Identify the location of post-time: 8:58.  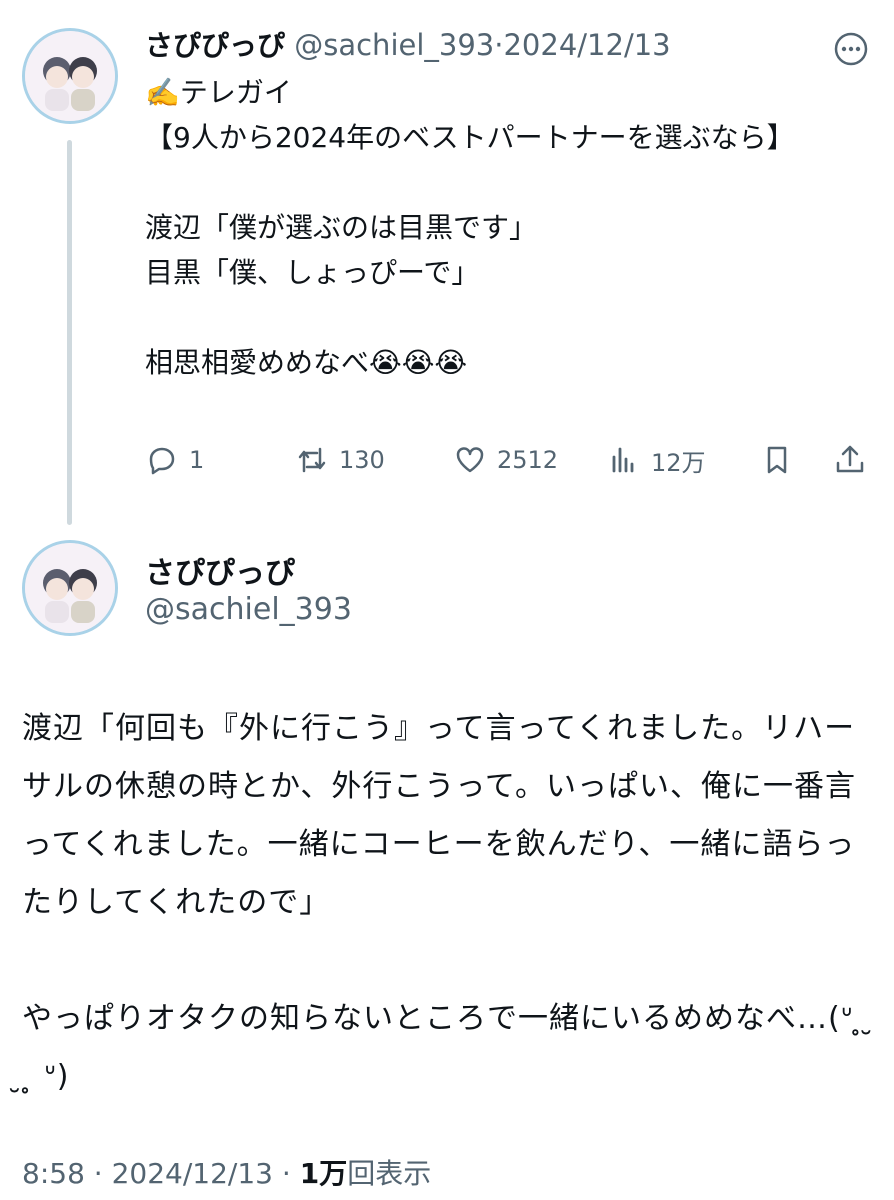
(53, 1173).